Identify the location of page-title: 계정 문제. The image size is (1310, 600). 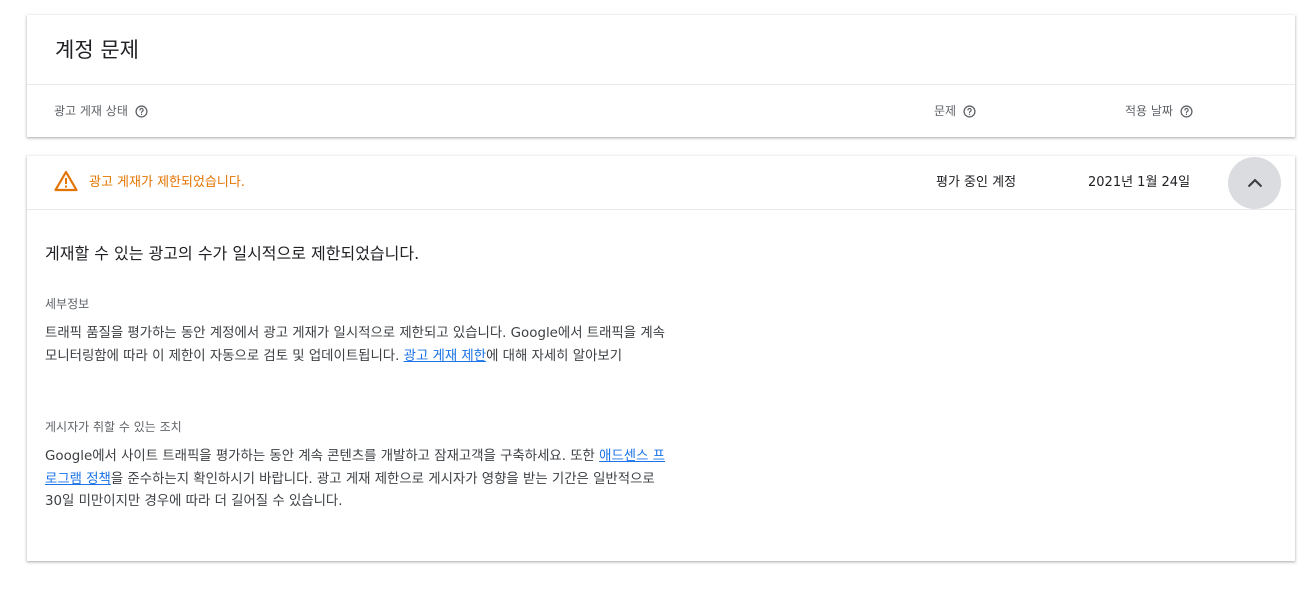
(97, 50).